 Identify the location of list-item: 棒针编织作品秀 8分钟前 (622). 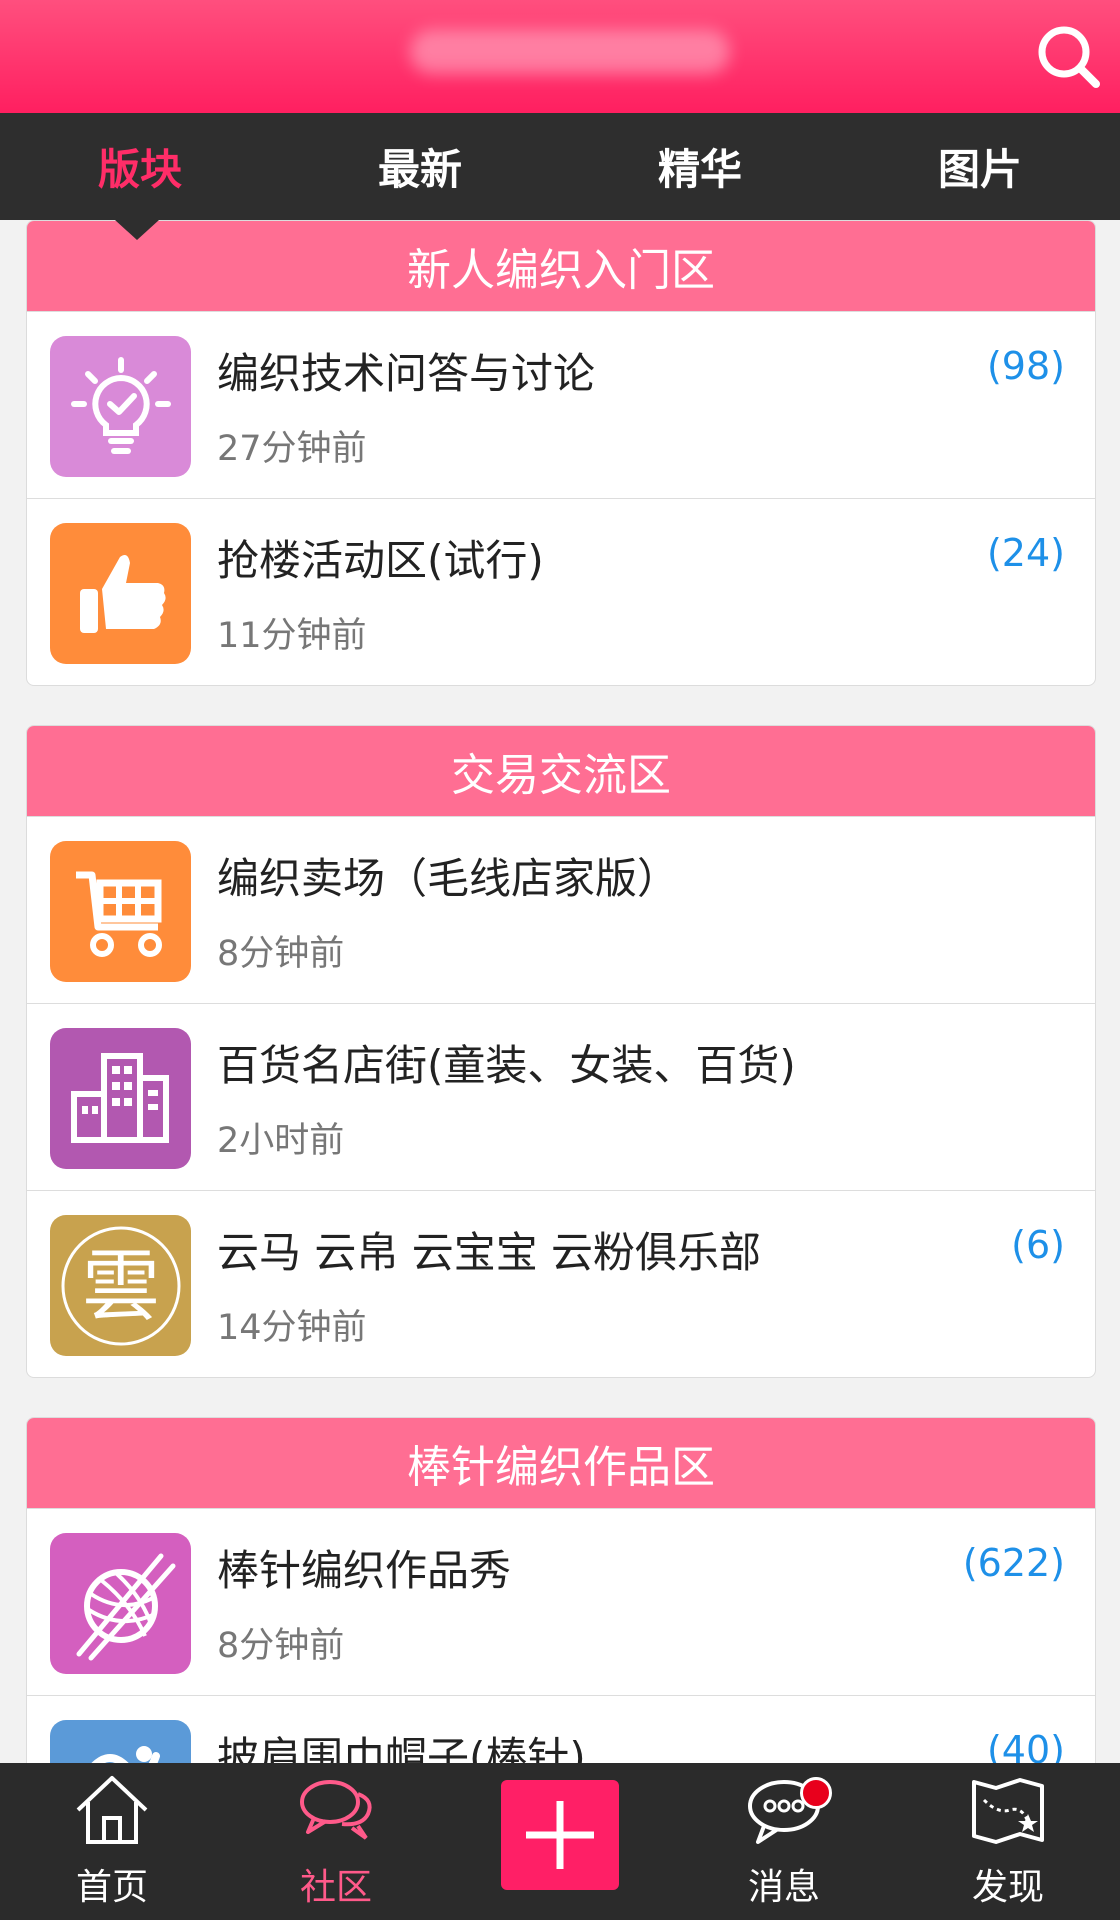
(561, 1601).